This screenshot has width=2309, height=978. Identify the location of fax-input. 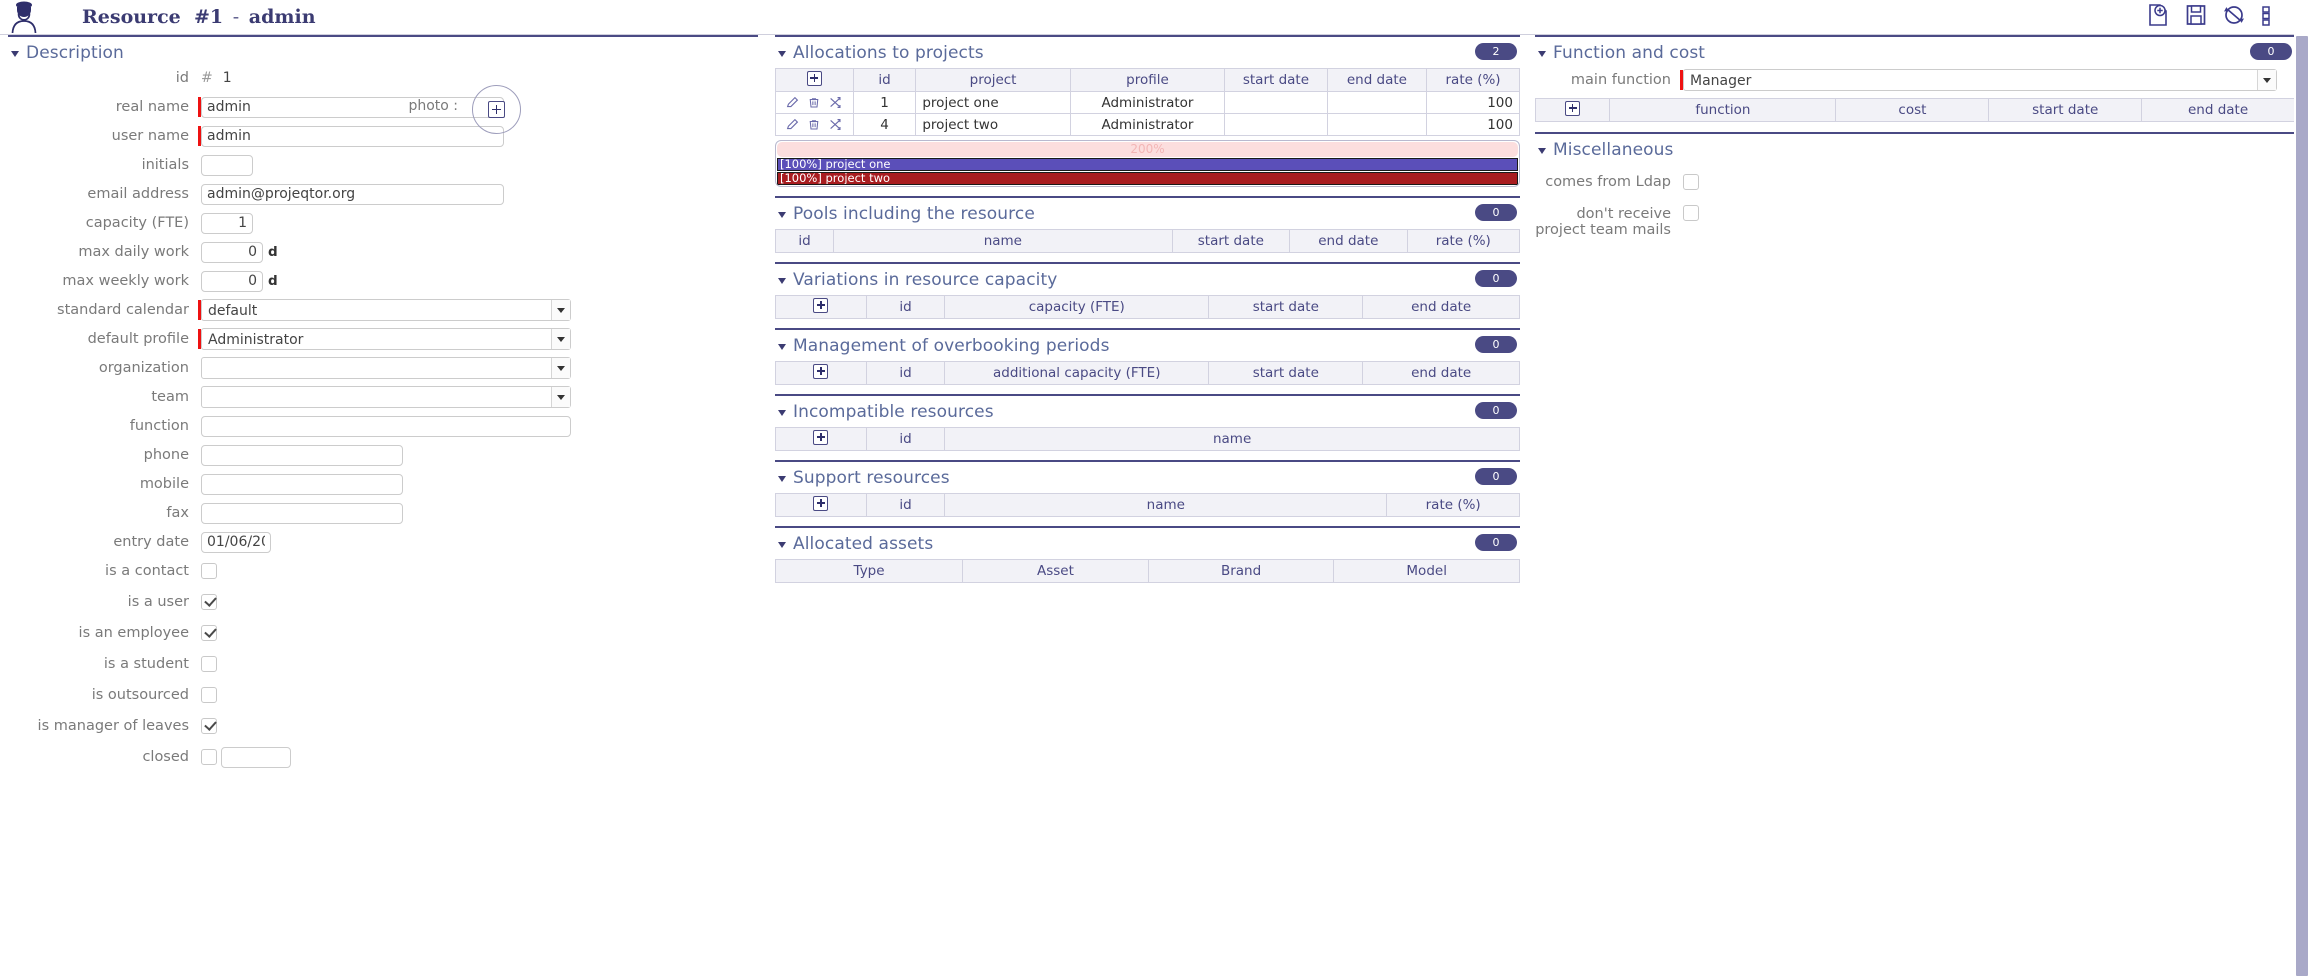
(302, 513).